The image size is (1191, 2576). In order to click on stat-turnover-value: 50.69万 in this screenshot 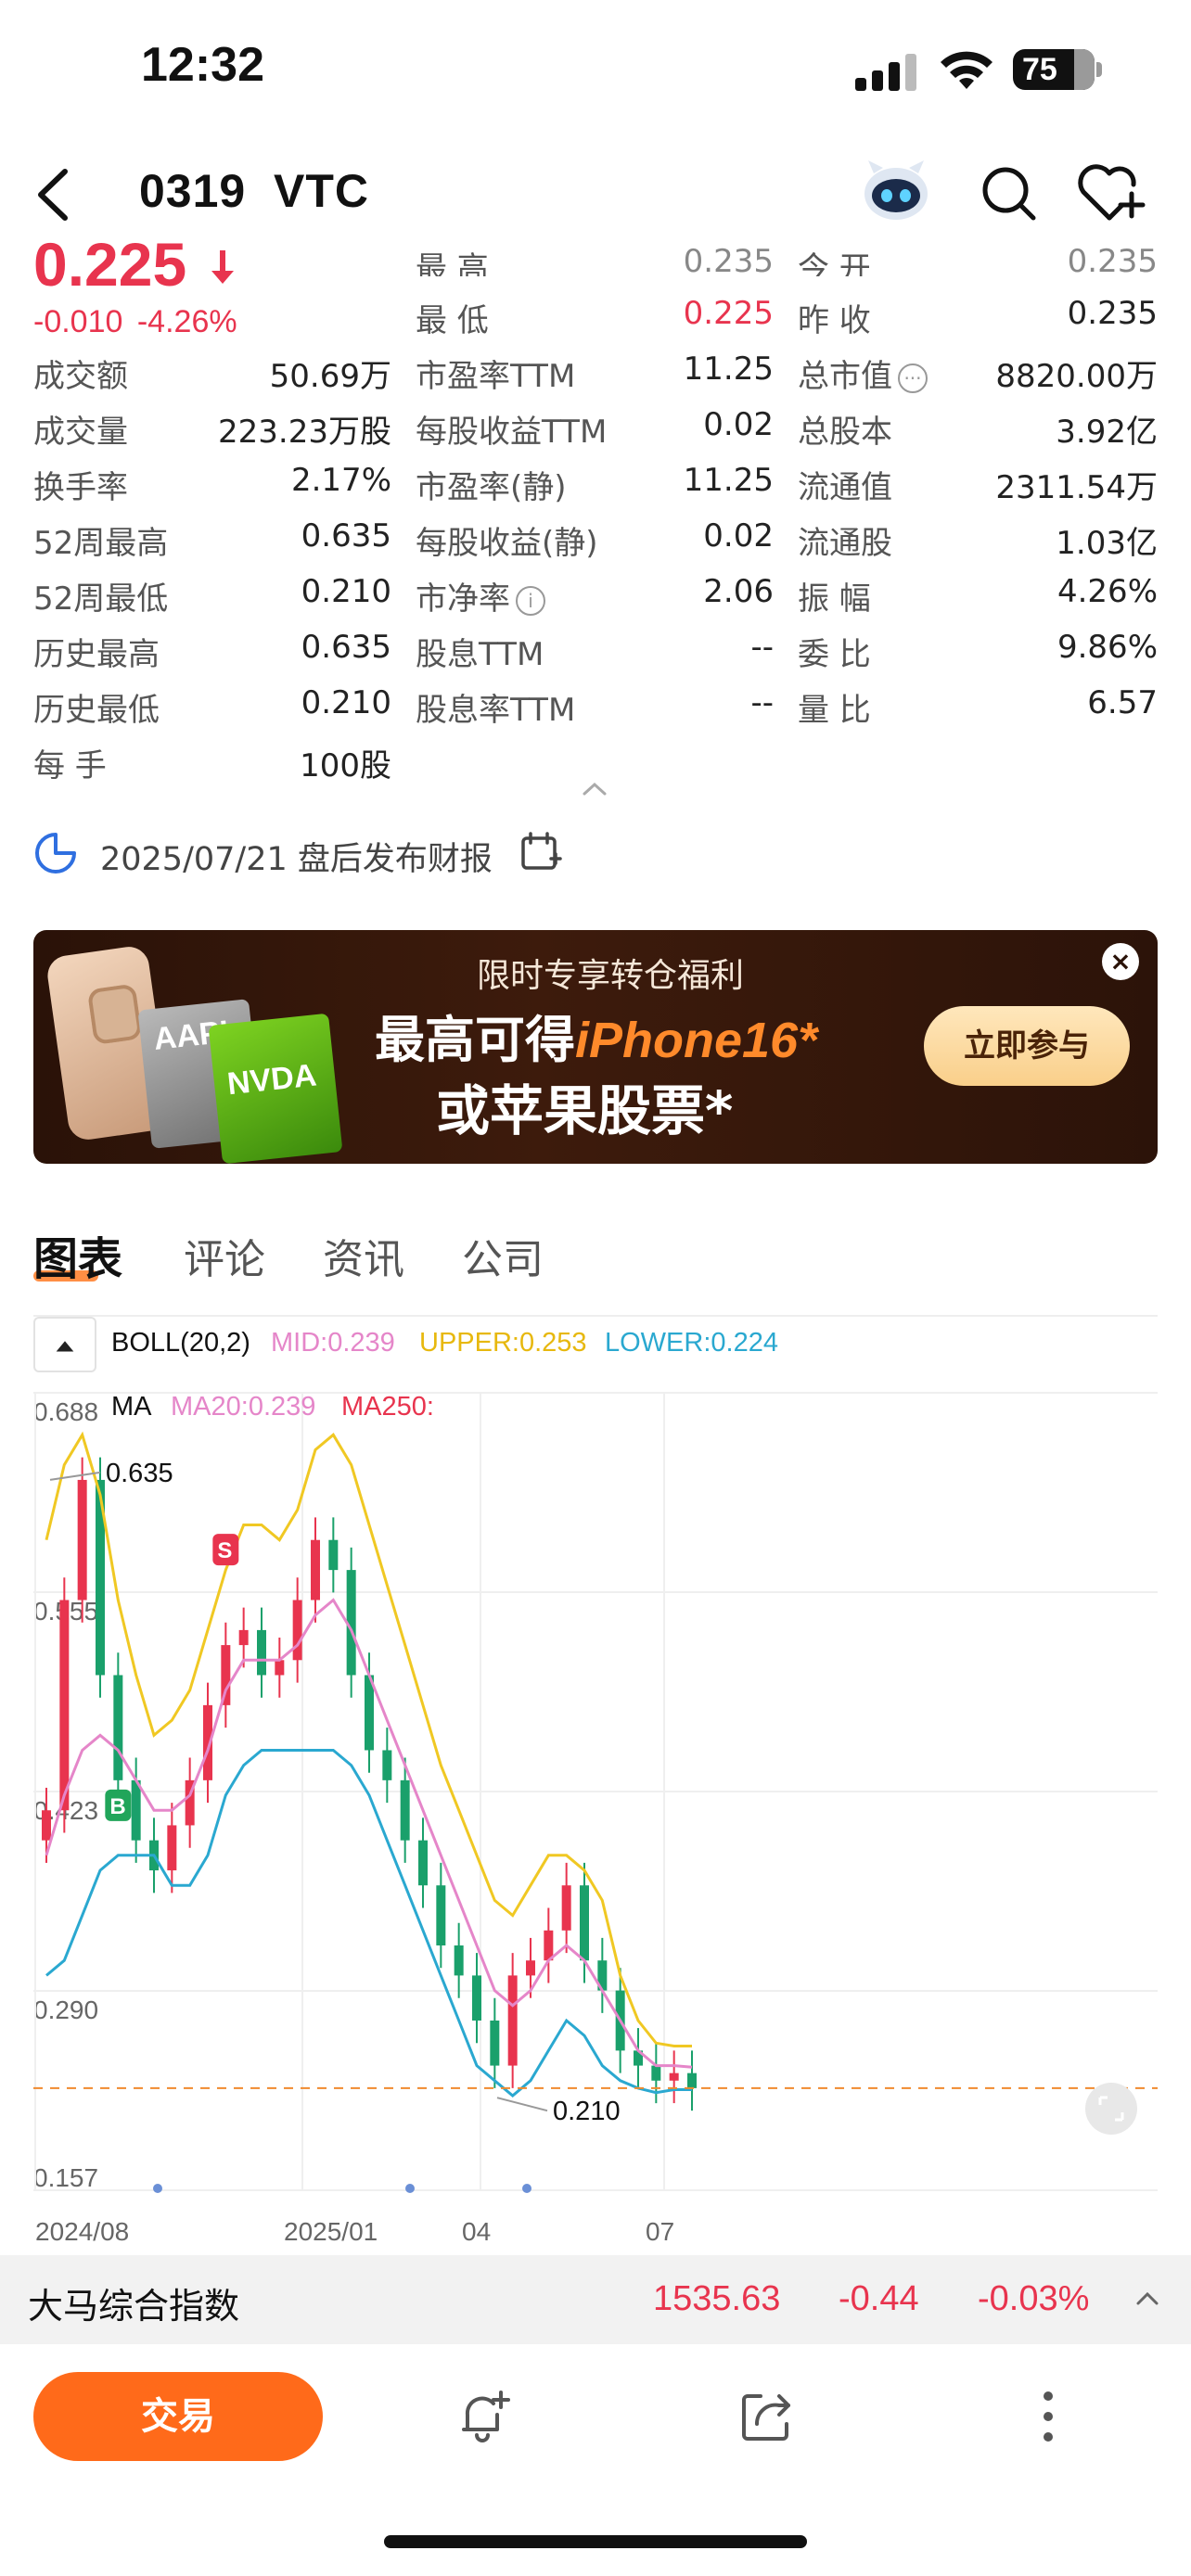, I will do `click(330, 376)`.